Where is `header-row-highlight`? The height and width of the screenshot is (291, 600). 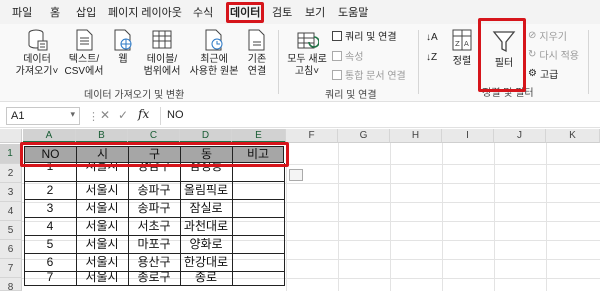
header-row-highlight is located at coordinates (154, 154).